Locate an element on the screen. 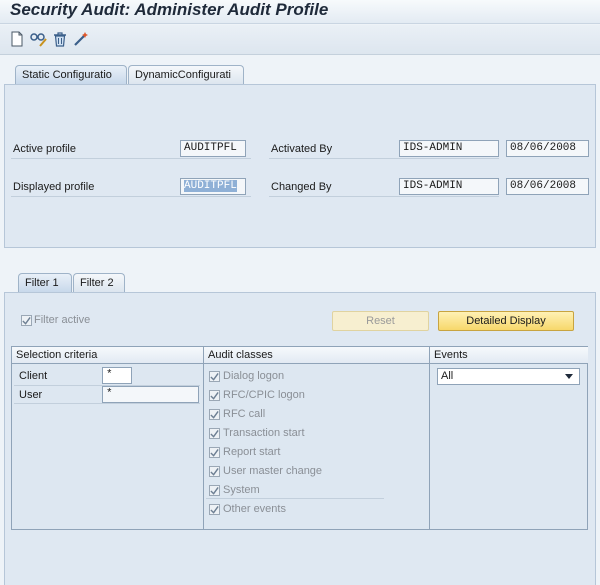  application-toolbar is located at coordinates (300, 40).